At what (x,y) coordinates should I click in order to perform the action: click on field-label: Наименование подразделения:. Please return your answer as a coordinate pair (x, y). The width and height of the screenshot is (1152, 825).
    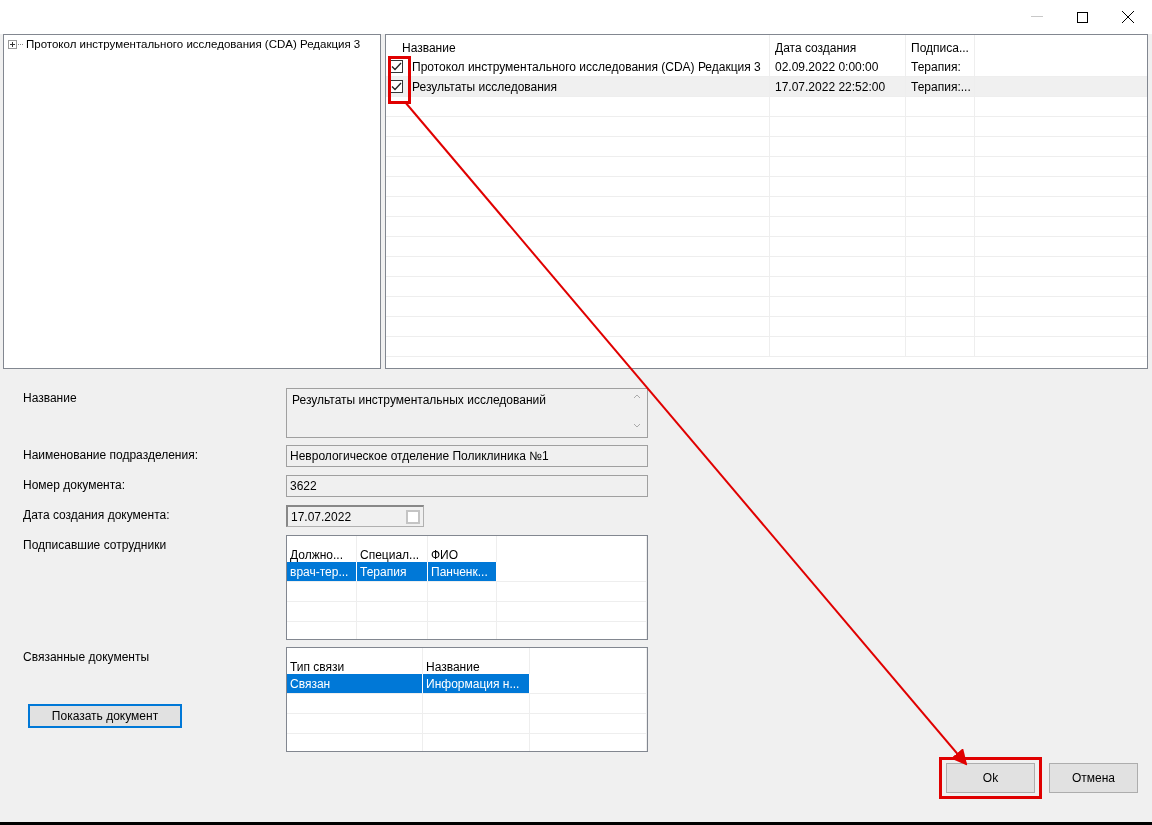
    Looking at the image, I should click on (110, 455).